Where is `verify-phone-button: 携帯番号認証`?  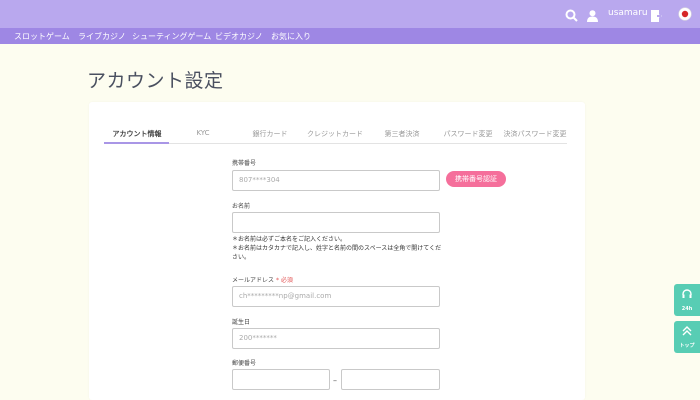 verify-phone-button: 携帯番号認証 is located at coordinates (476, 179).